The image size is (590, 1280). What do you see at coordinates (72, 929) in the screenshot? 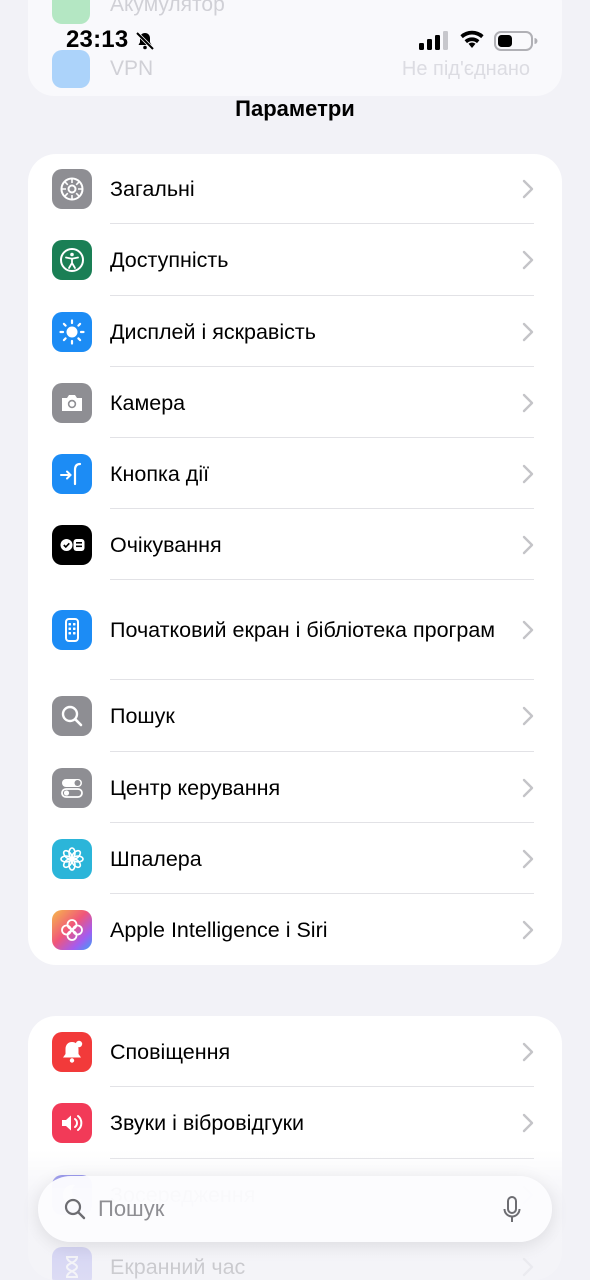
I see `apple-intelligence-icon` at bounding box center [72, 929].